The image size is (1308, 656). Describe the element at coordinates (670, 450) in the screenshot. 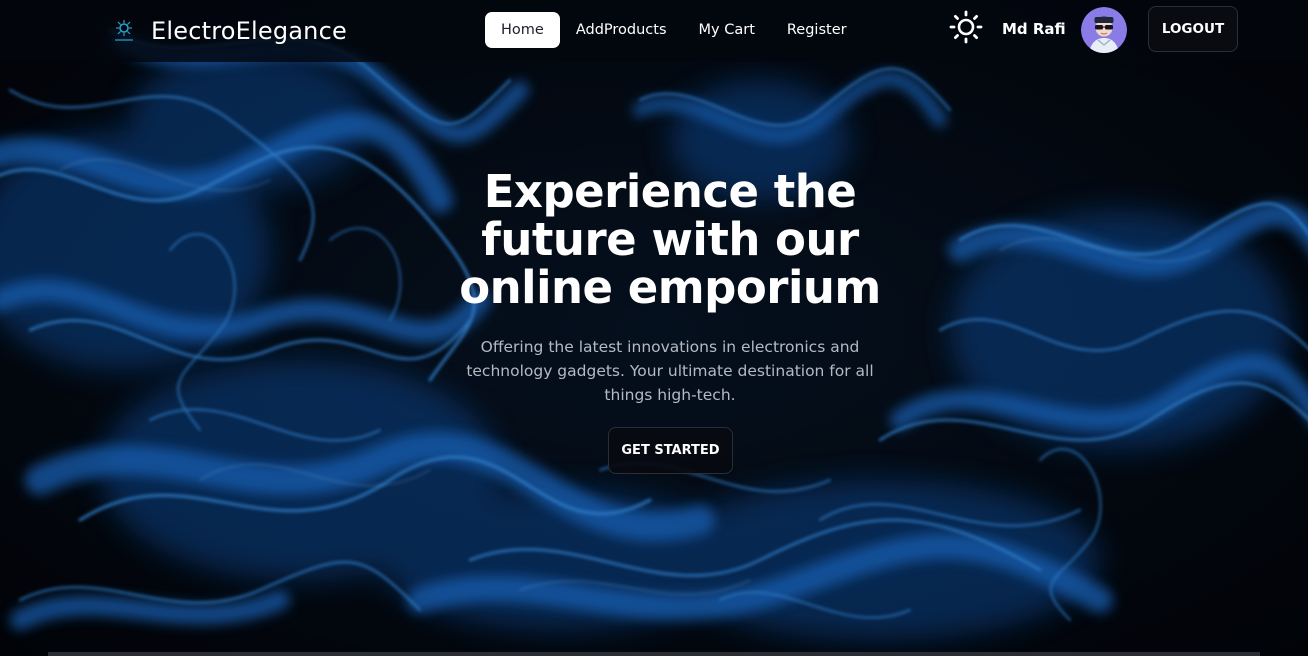

I see `get-started-button: GET STARTED` at that location.